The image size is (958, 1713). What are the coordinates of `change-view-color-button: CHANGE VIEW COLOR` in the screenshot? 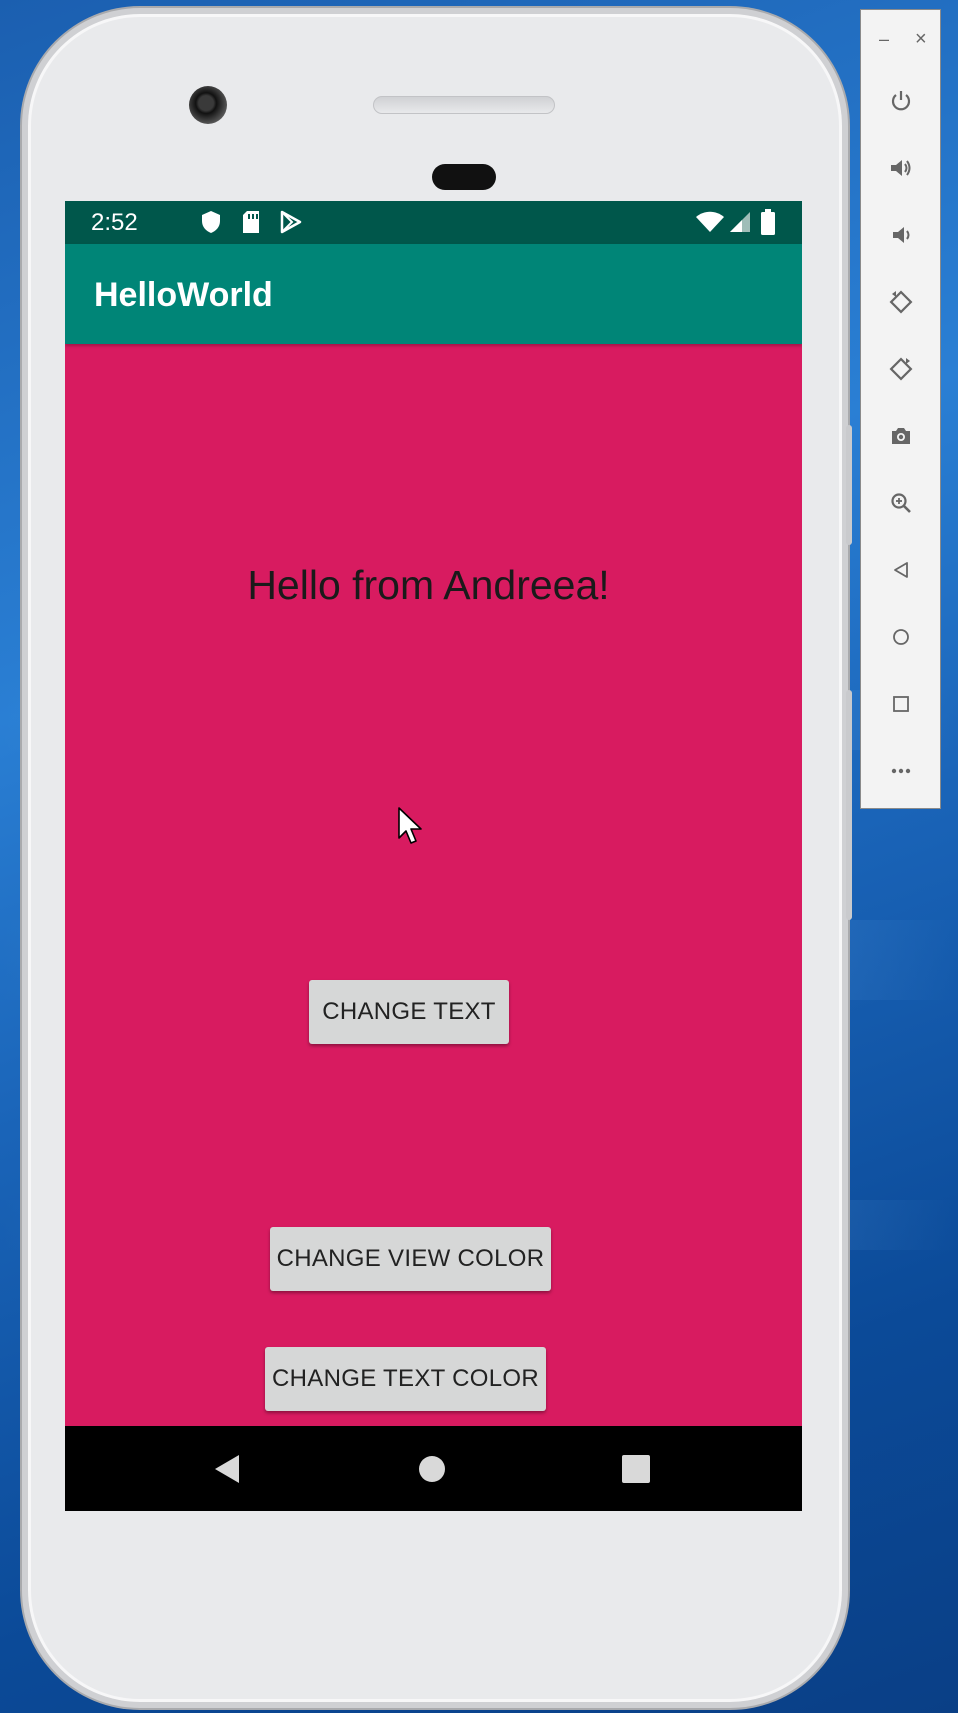 It's located at (410, 1259).